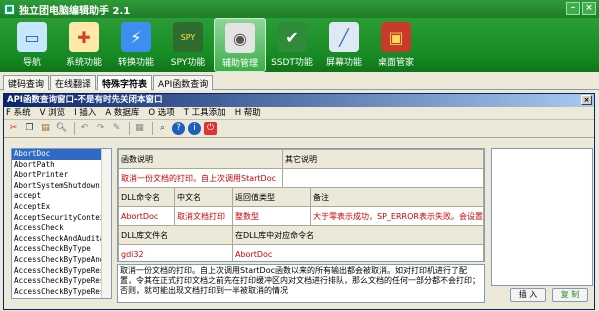 This screenshot has width=599, height=311. I want to click on main-tool-label: 辅助管理, so click(239, 64).